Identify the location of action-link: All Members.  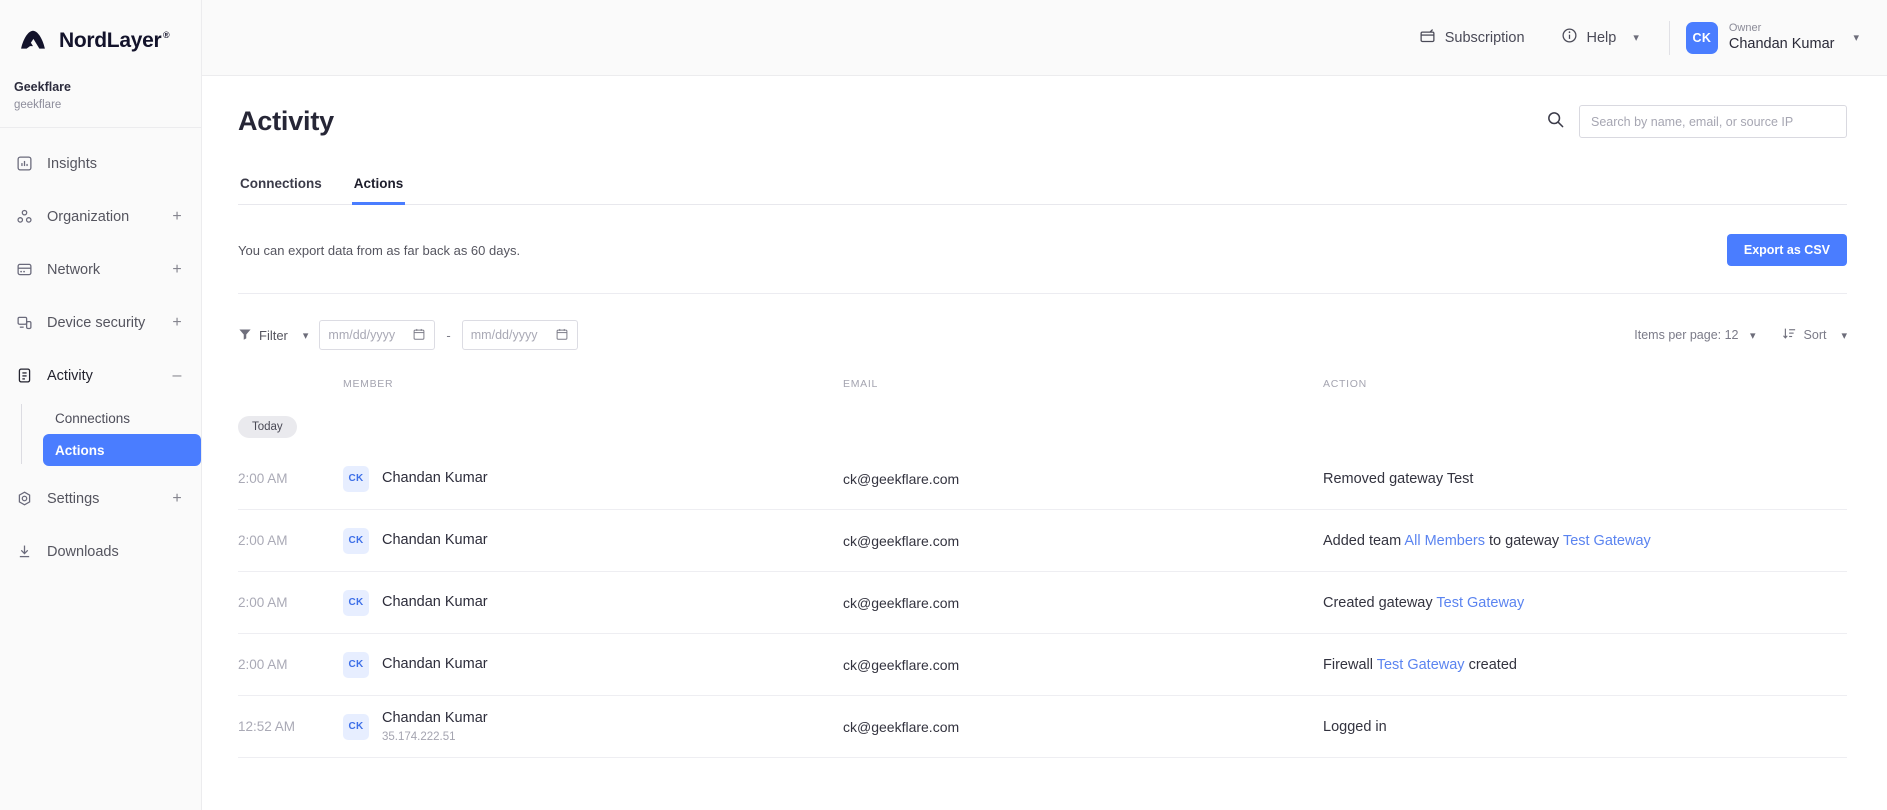
(1444, 541).